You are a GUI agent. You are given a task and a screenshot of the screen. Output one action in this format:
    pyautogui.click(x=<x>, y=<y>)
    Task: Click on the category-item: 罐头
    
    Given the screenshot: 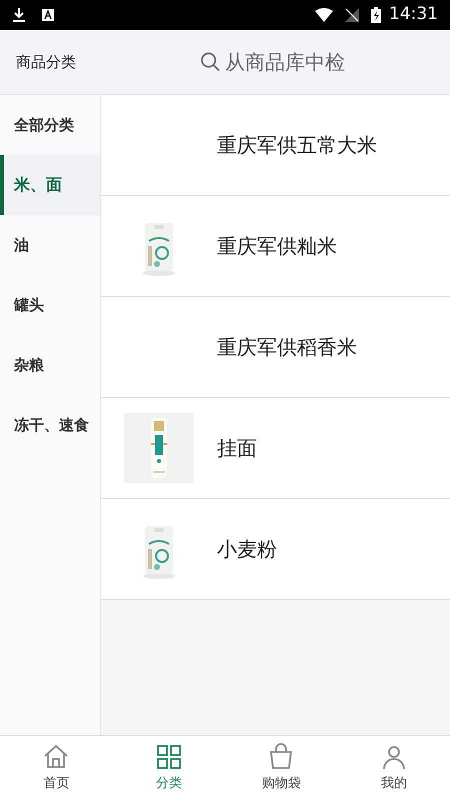 What is the action you would take?
    pyautogui.click(x=50, y=305)
    